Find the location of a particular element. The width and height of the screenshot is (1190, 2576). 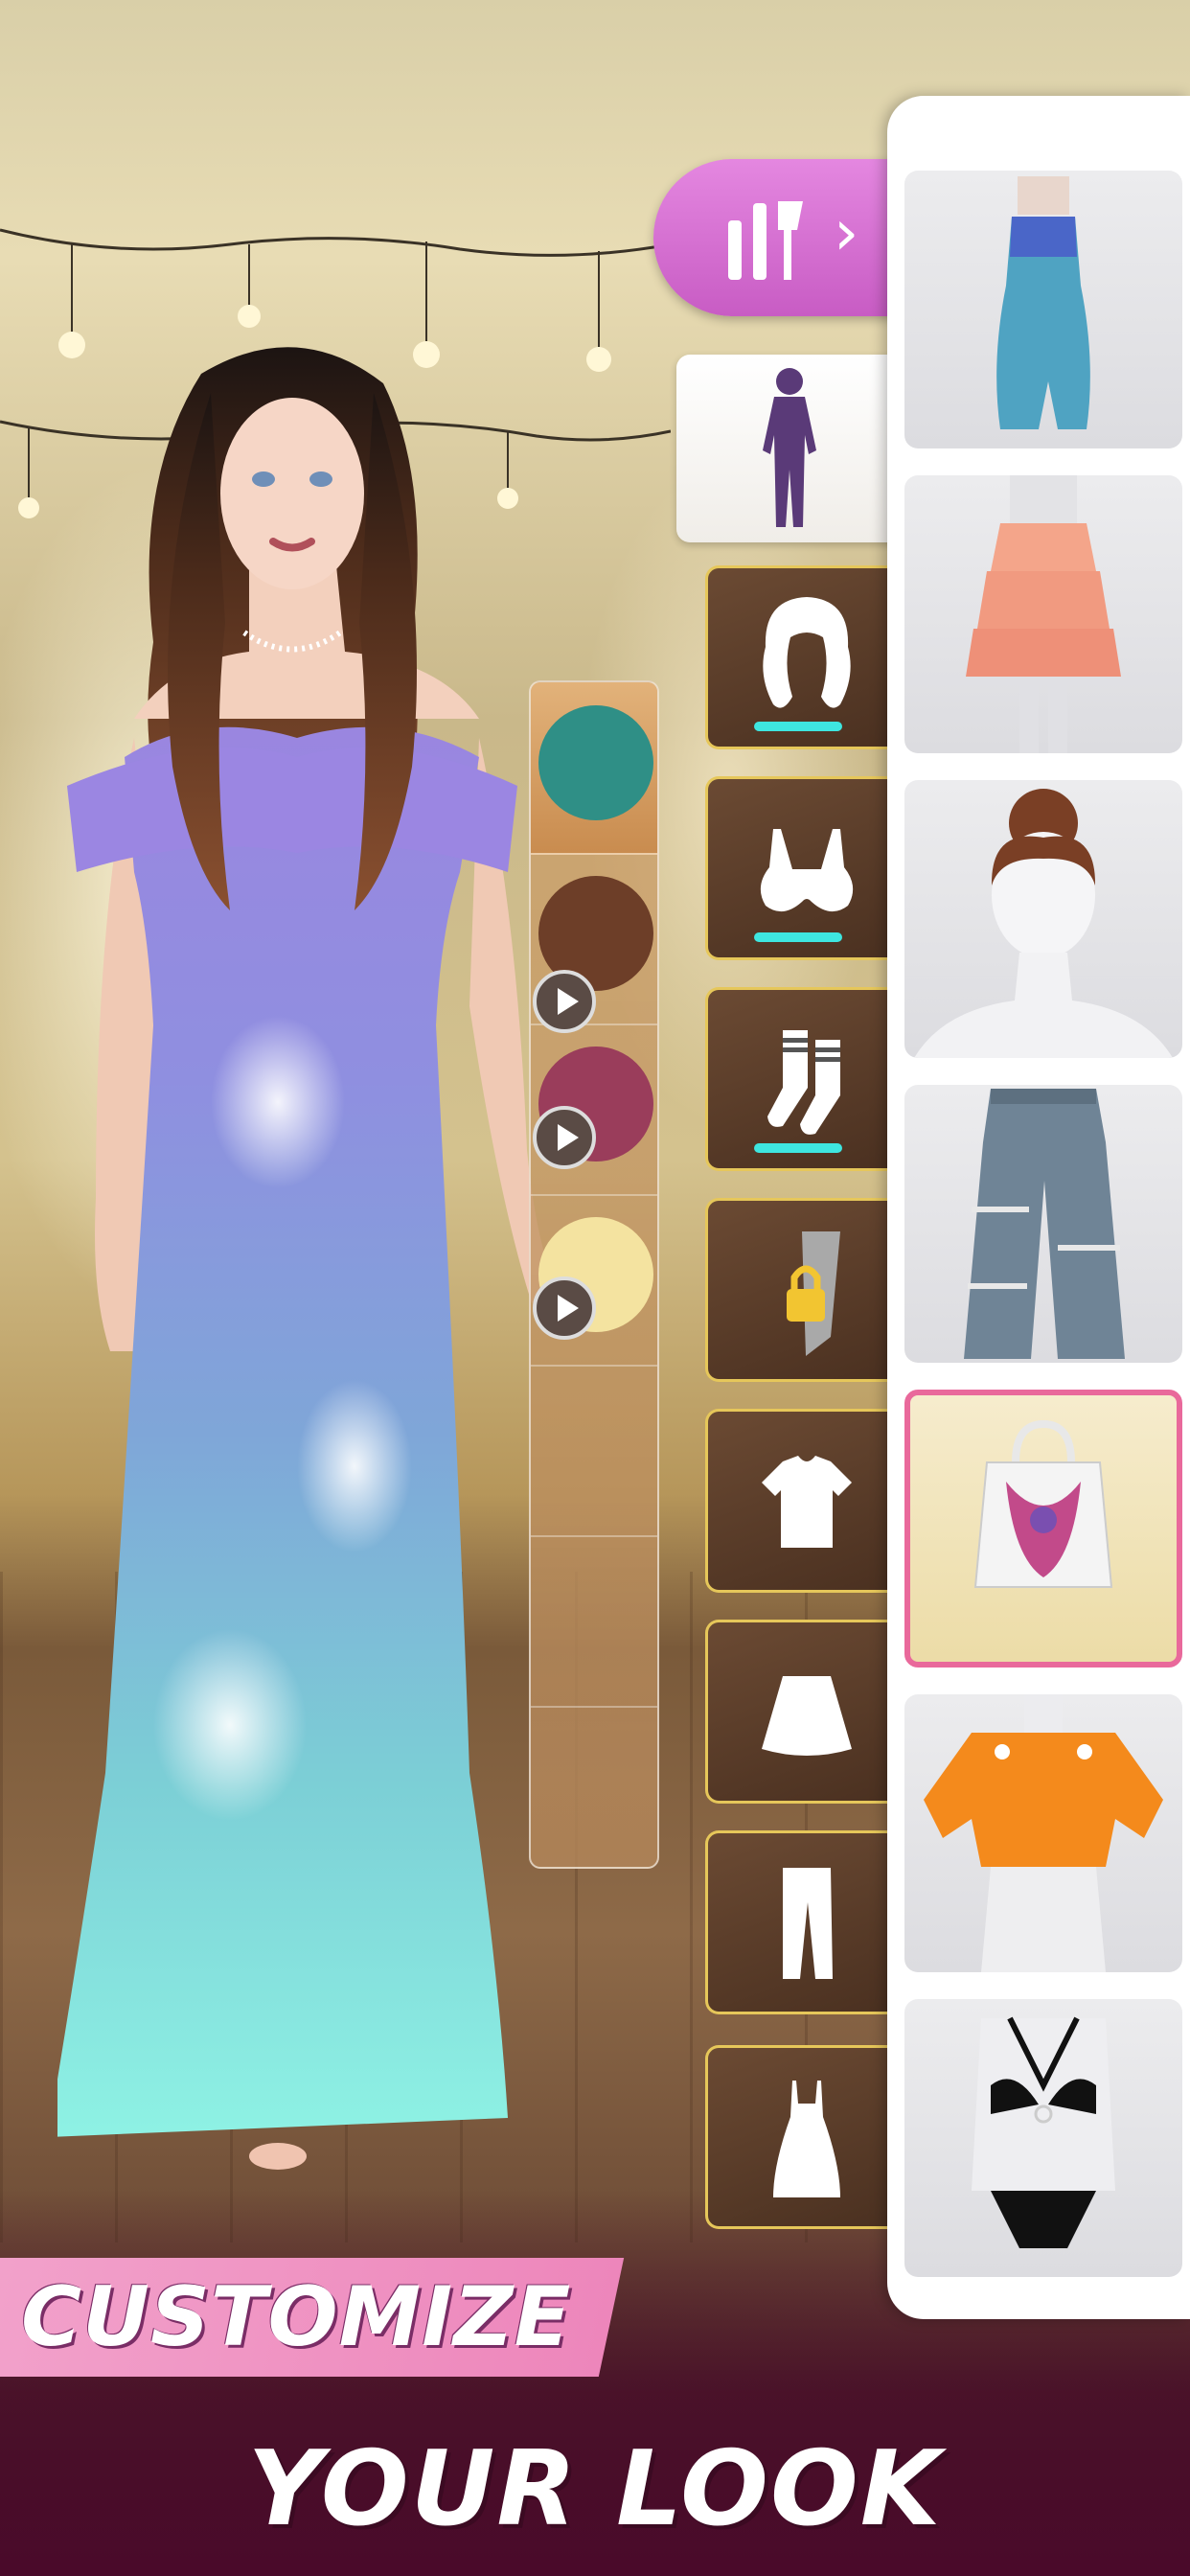

category-toggle-button: › is located at coordinates (778, 237).